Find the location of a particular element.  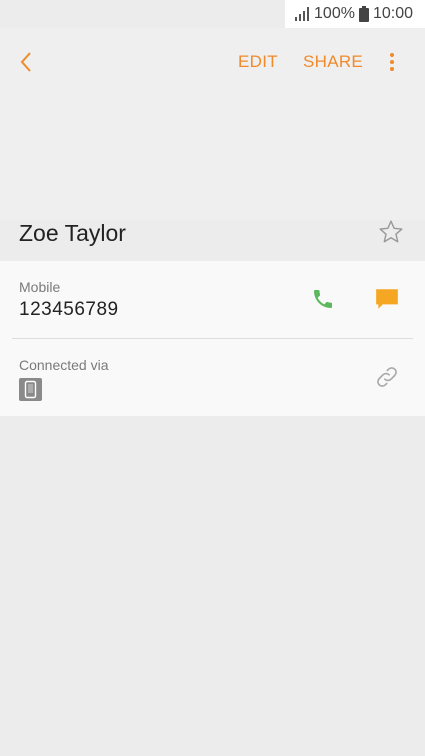

phone-device-icon is located at coordinates (30, 389).